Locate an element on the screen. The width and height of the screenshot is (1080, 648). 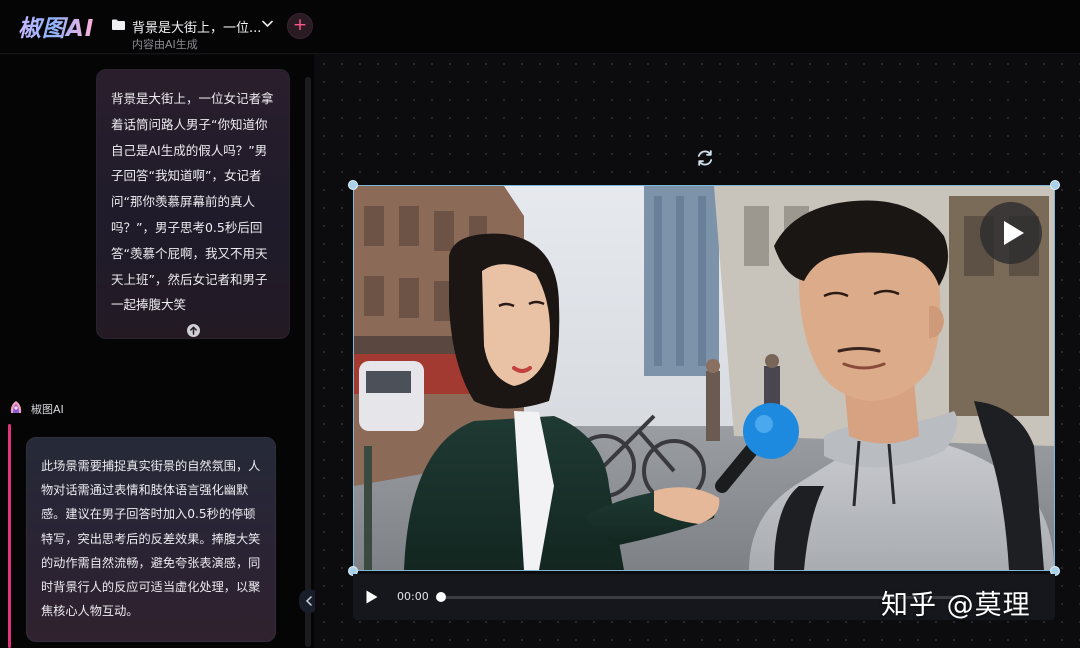
progress-knob is located at coordinates (441, 597).